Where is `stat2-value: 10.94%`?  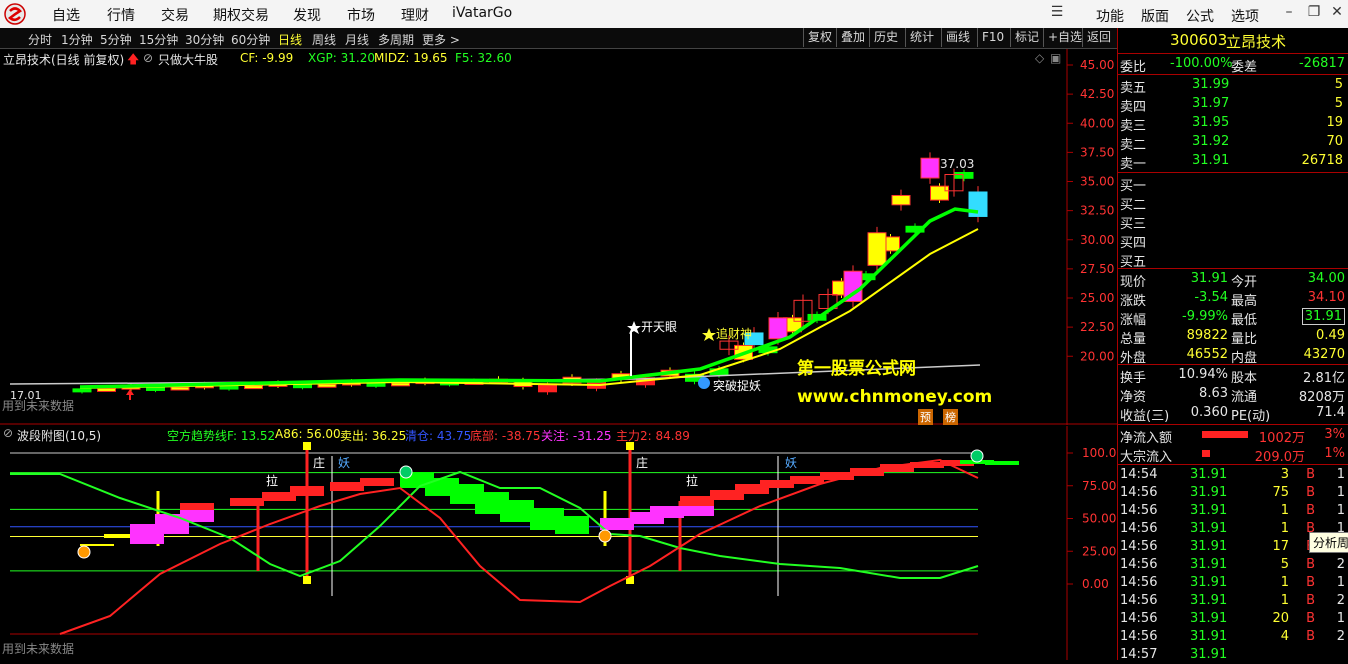
stat2-value: 10.94% is located at coordinates (1203, 374).